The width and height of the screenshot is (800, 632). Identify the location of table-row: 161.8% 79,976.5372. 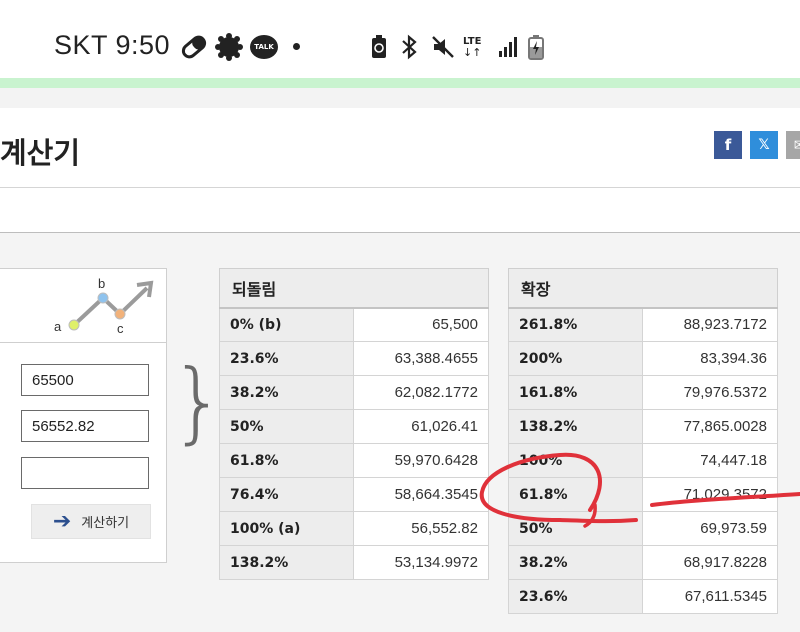
(643, 392).